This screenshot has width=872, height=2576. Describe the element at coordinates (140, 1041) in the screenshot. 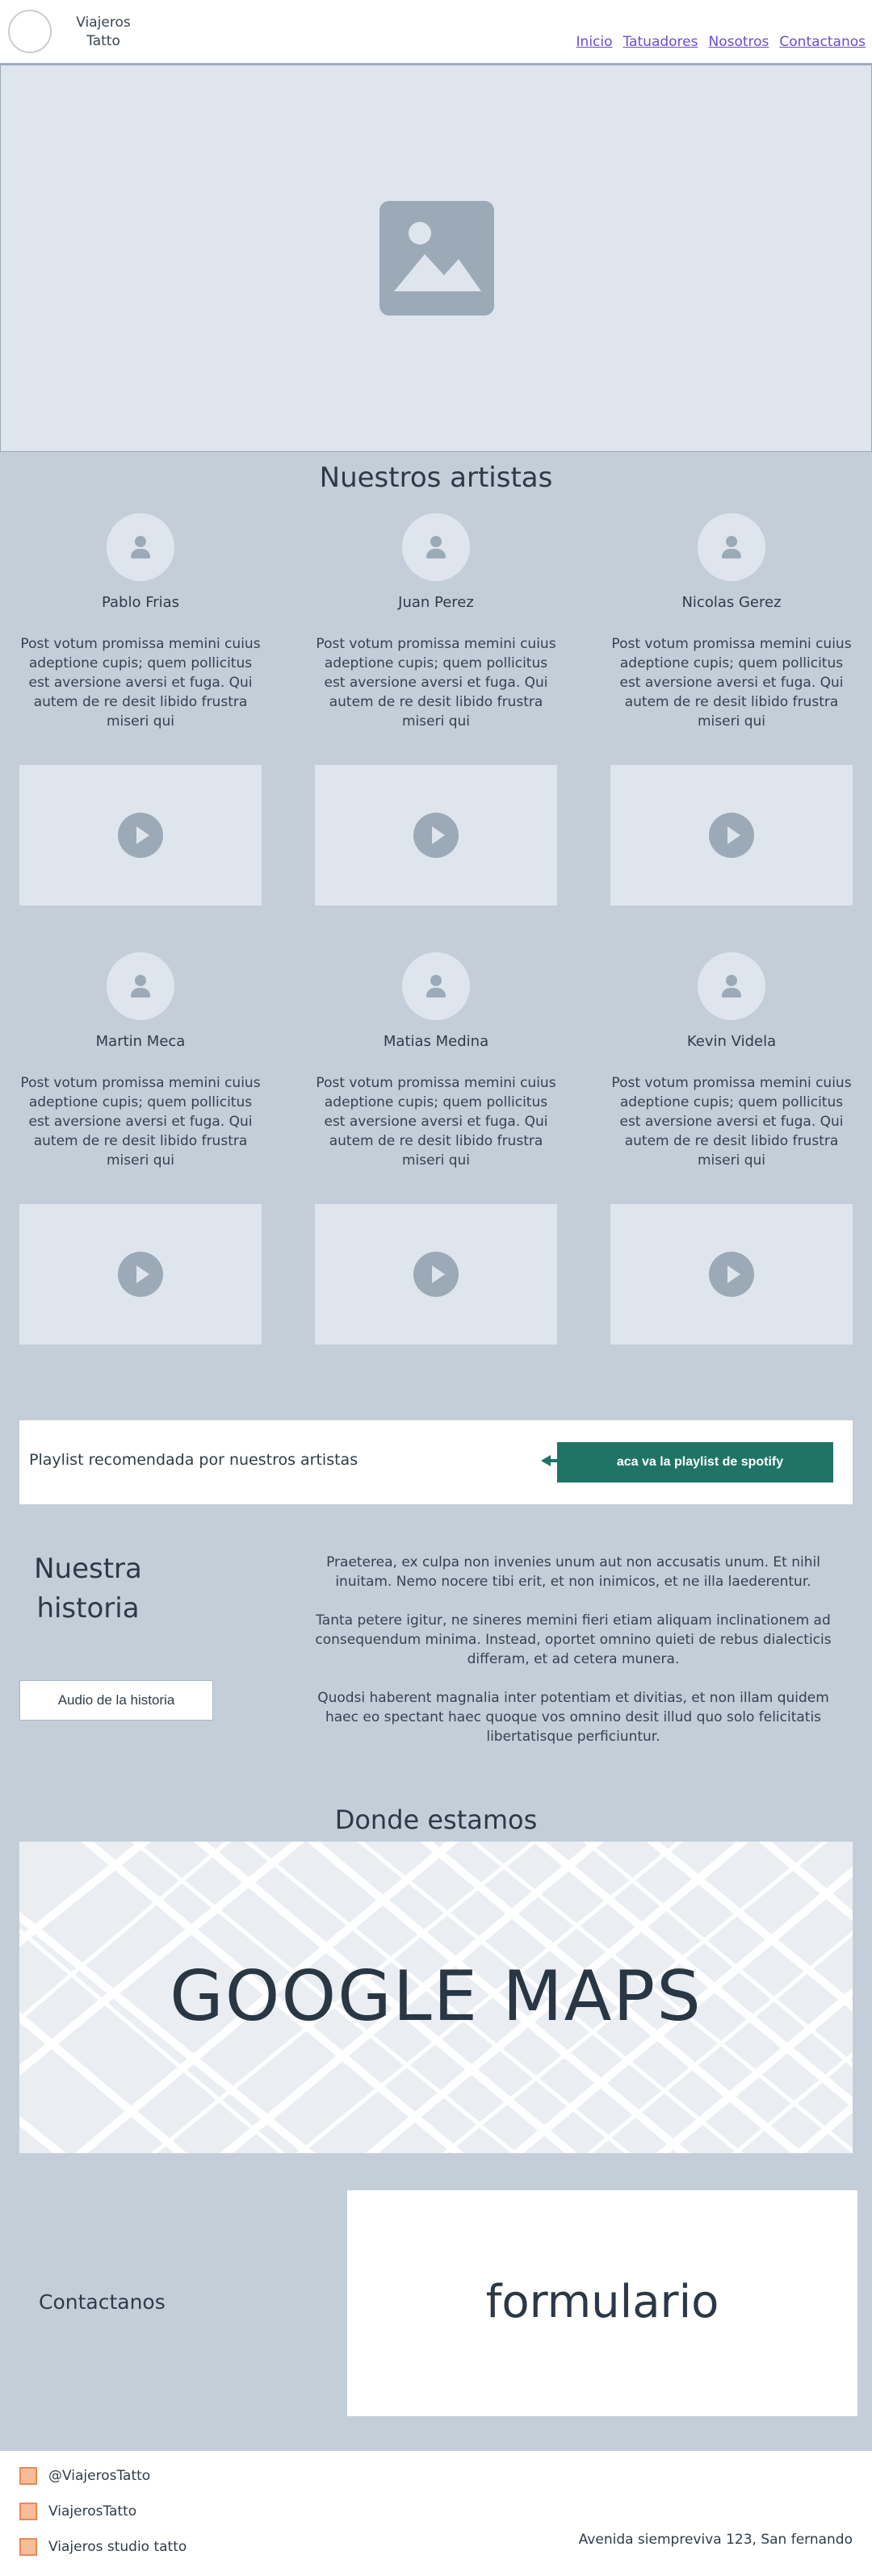

I see `artist-name: Martin Meca` at that location.